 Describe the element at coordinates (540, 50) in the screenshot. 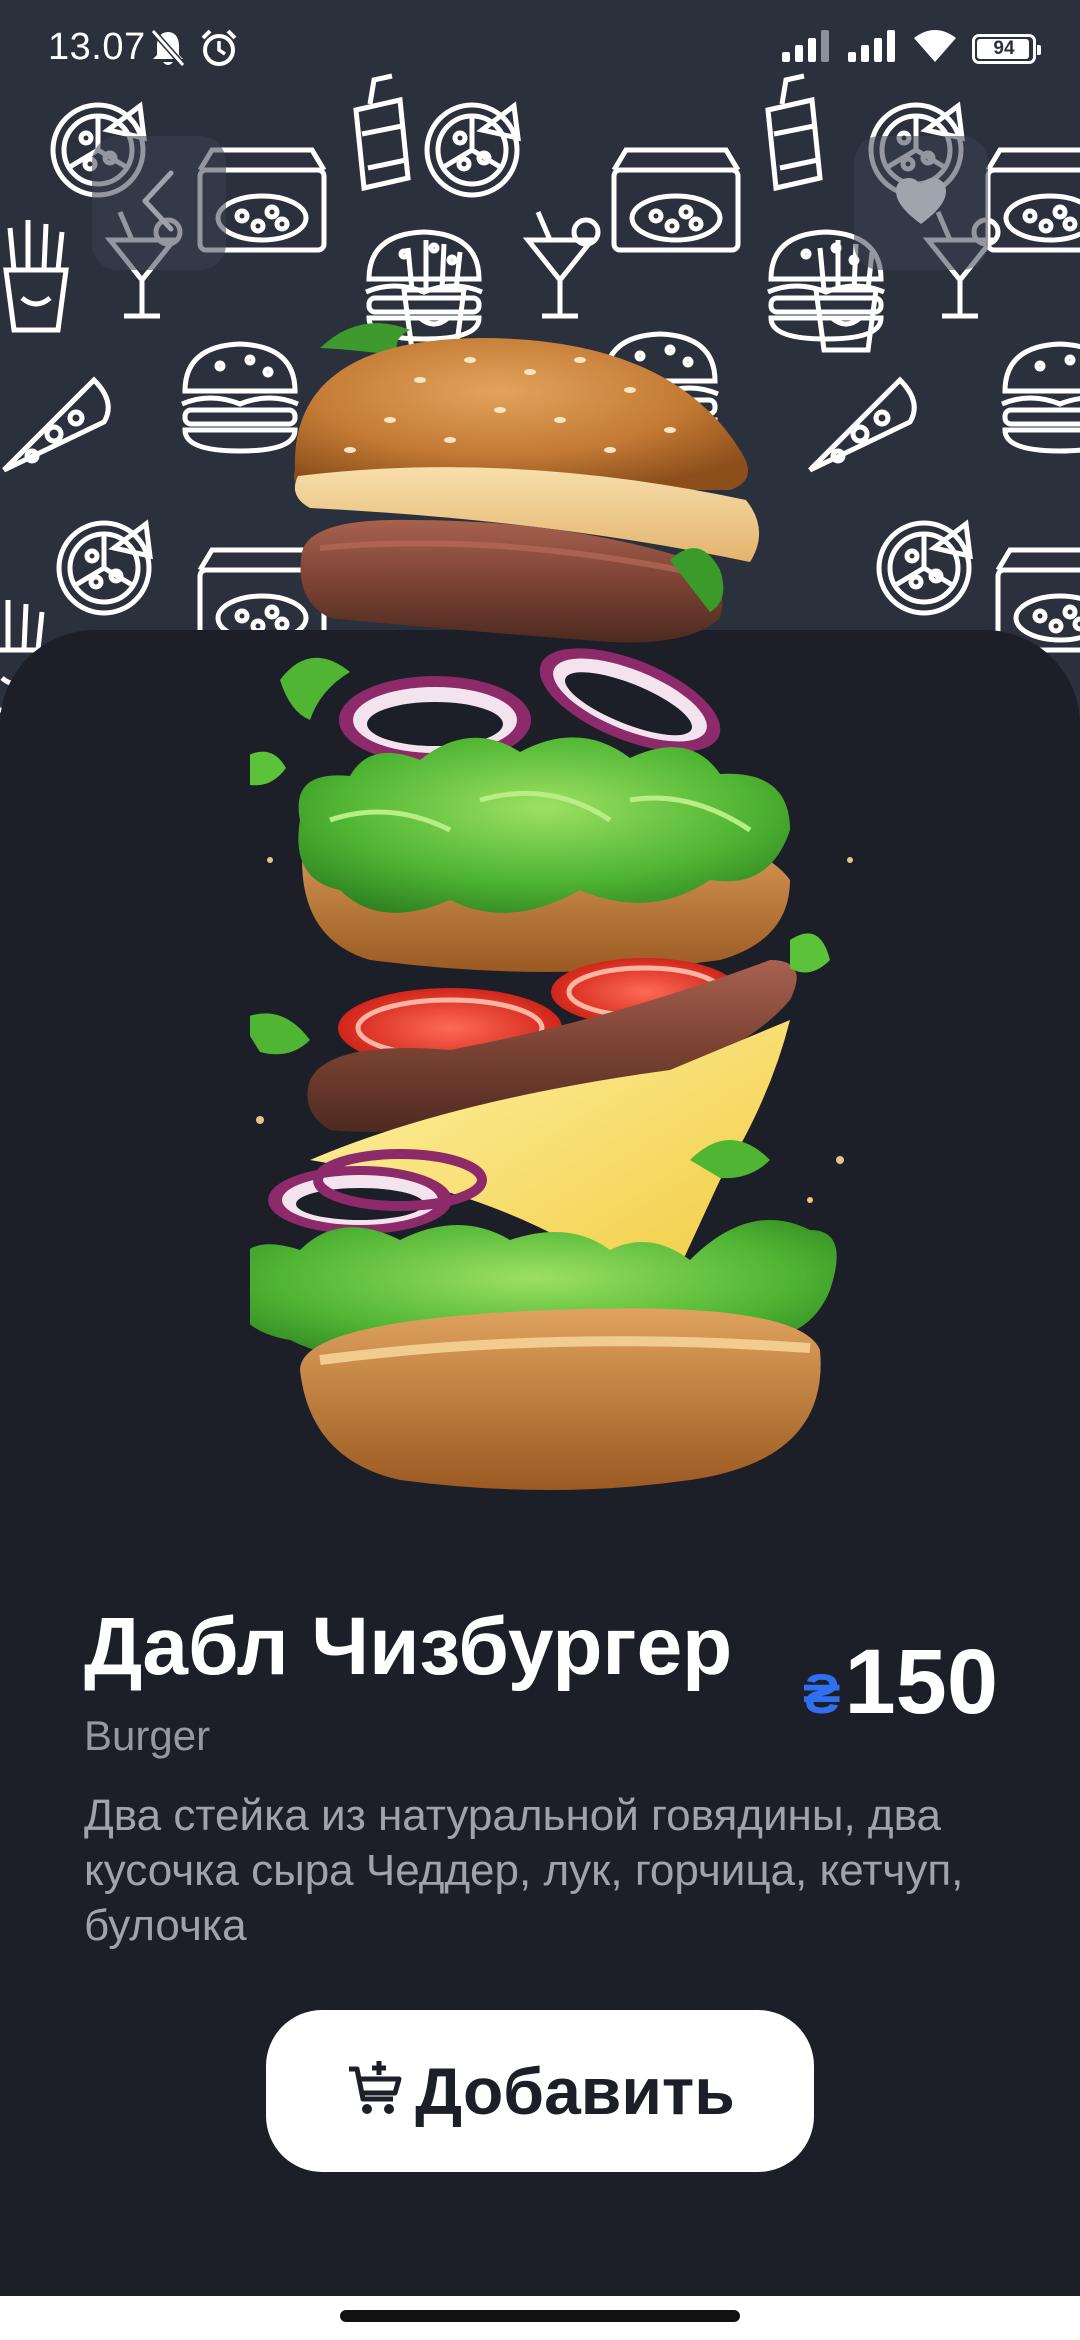

I see `status-bar: 13.07 94` at that location.